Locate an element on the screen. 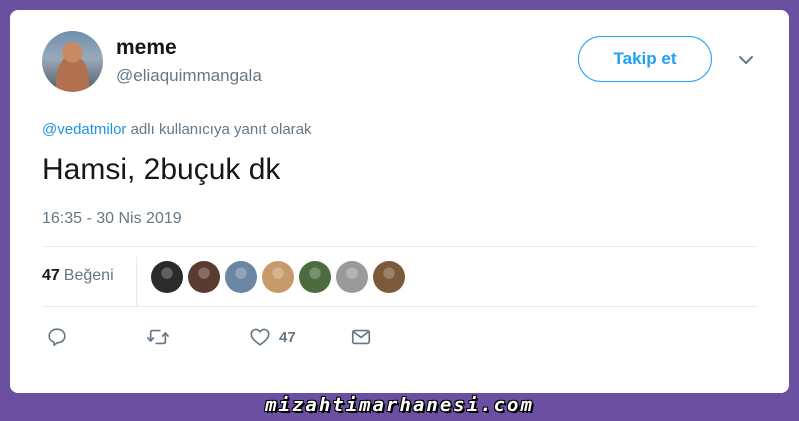 Image resolution: width=799 pixels, height=421 pixels. like-count: 47 is located at coordinates (287, 337).